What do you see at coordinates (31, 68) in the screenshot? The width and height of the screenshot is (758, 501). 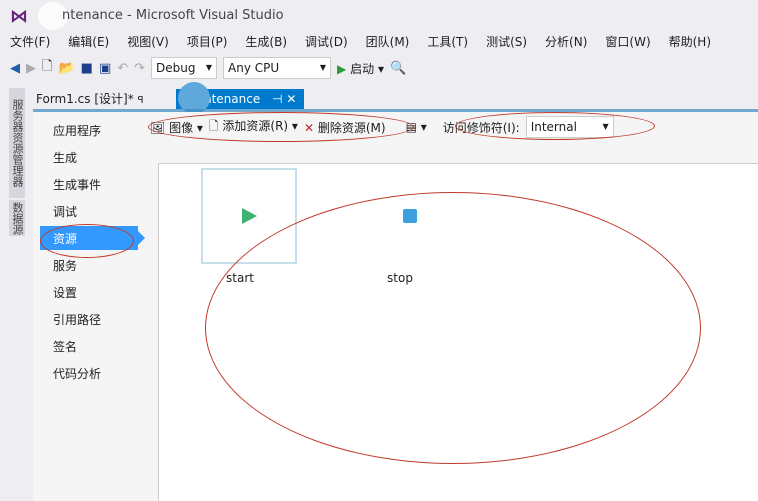 I see `forward-icon: ▶` at bounding box center [31, 68].